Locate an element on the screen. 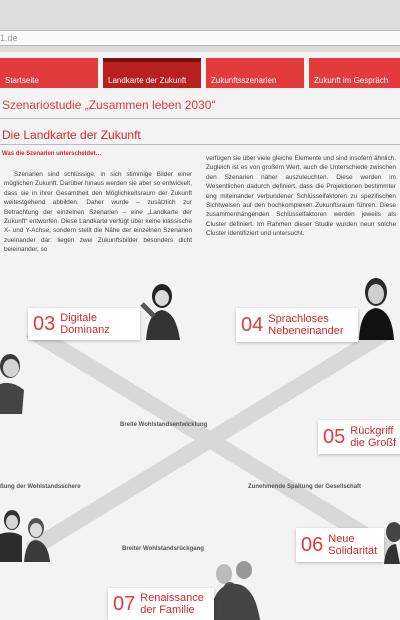  cluster-label: Digitale Dominanz is located at coordinates (85, 324).